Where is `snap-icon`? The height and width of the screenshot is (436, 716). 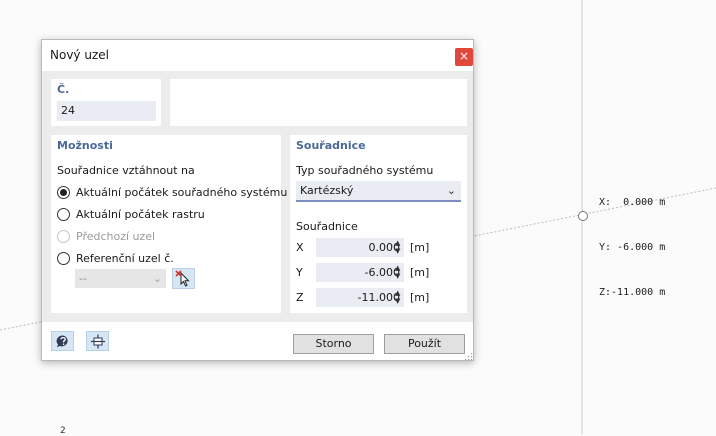
snap-icon is located at coordinates (98, 341).